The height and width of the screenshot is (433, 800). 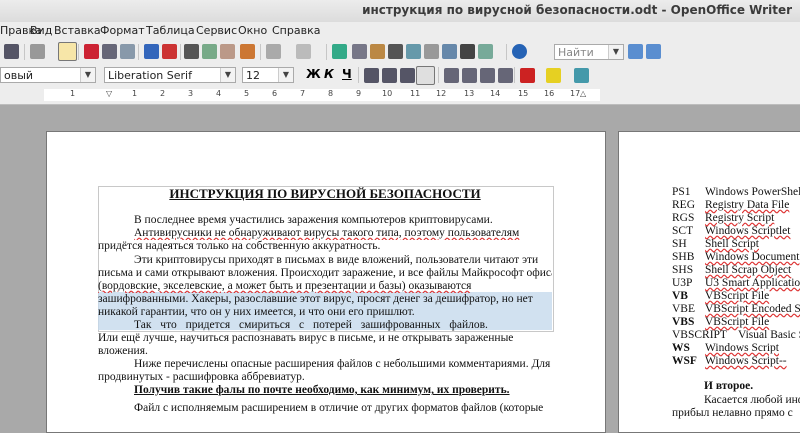 I want to click on indent-marker-icon: ▽, so click(x=109, y=93).